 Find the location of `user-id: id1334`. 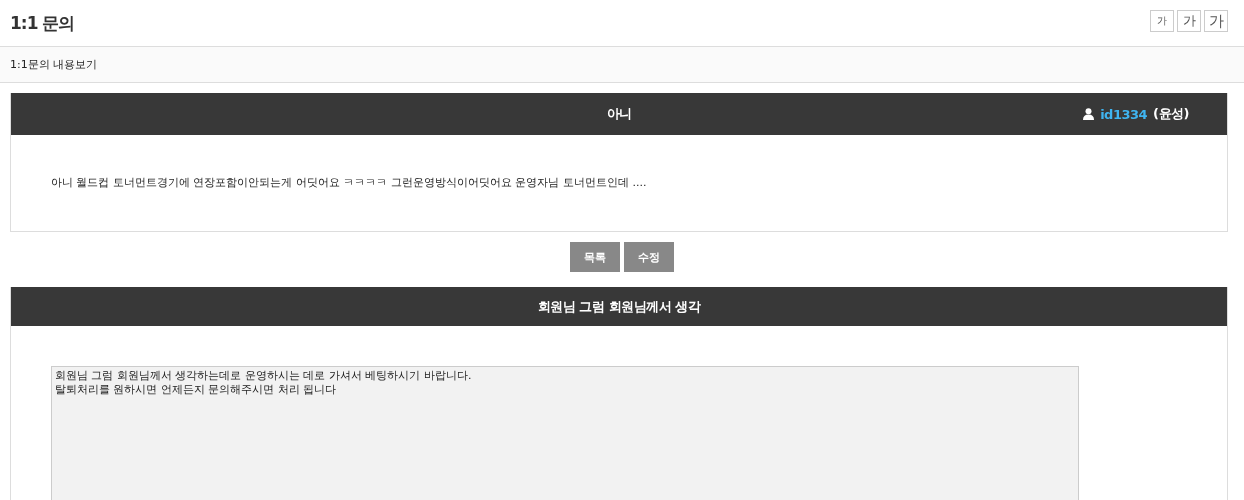

user-id: id1334 is located at coordinates (1124, 114).